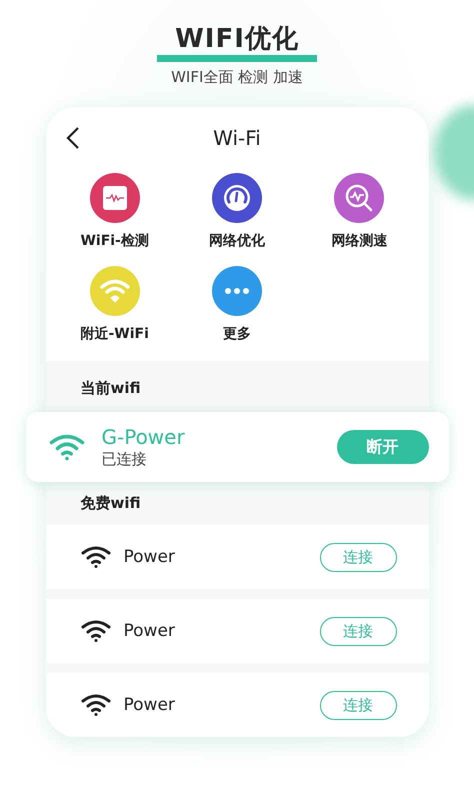 Image resolution: width=474 pixels, height=796 pixels. Describe the element at coordinates (237, 138) in the screenshot. I see `panel-title: Wi-Fi` at that location.